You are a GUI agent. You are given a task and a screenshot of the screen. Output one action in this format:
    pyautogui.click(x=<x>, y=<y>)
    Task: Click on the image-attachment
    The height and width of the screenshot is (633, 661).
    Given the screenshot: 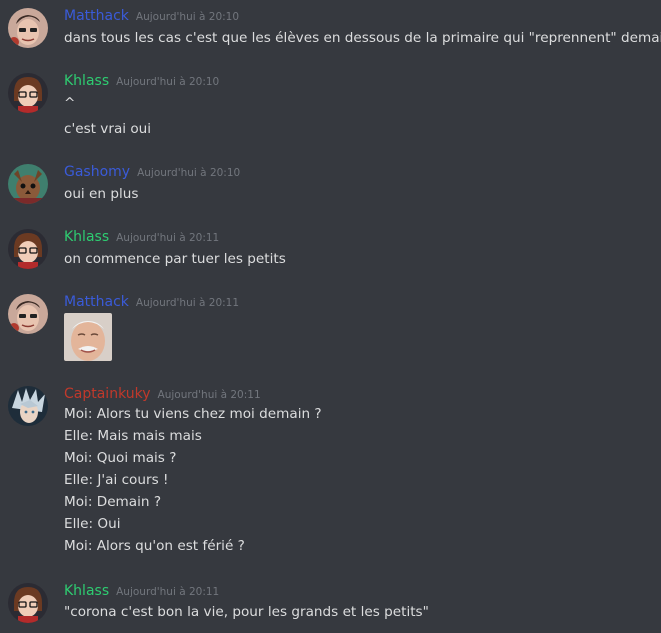 What is the action you would take?
    pyautogui.click(x=88, y=337)
    